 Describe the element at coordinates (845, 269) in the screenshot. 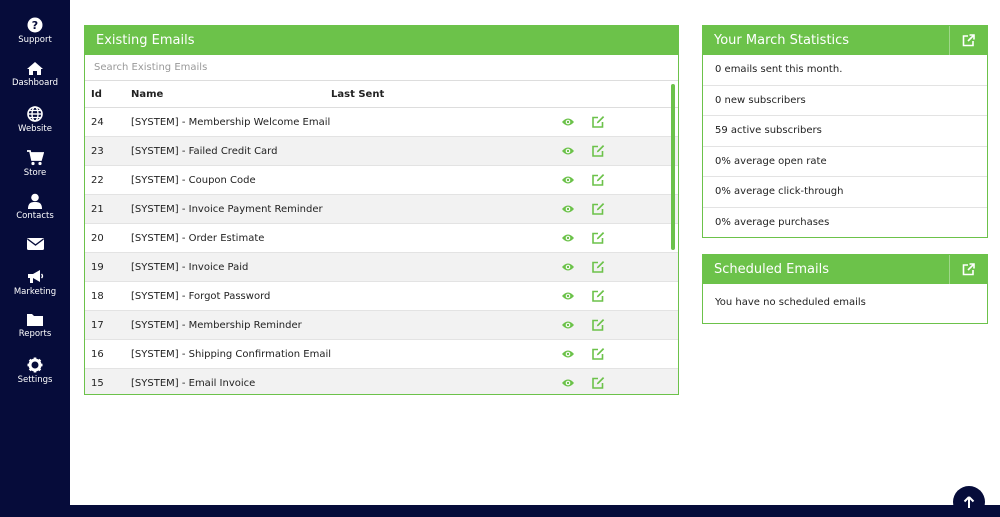

I see `panel-title: Scheduled Emails` at that location.